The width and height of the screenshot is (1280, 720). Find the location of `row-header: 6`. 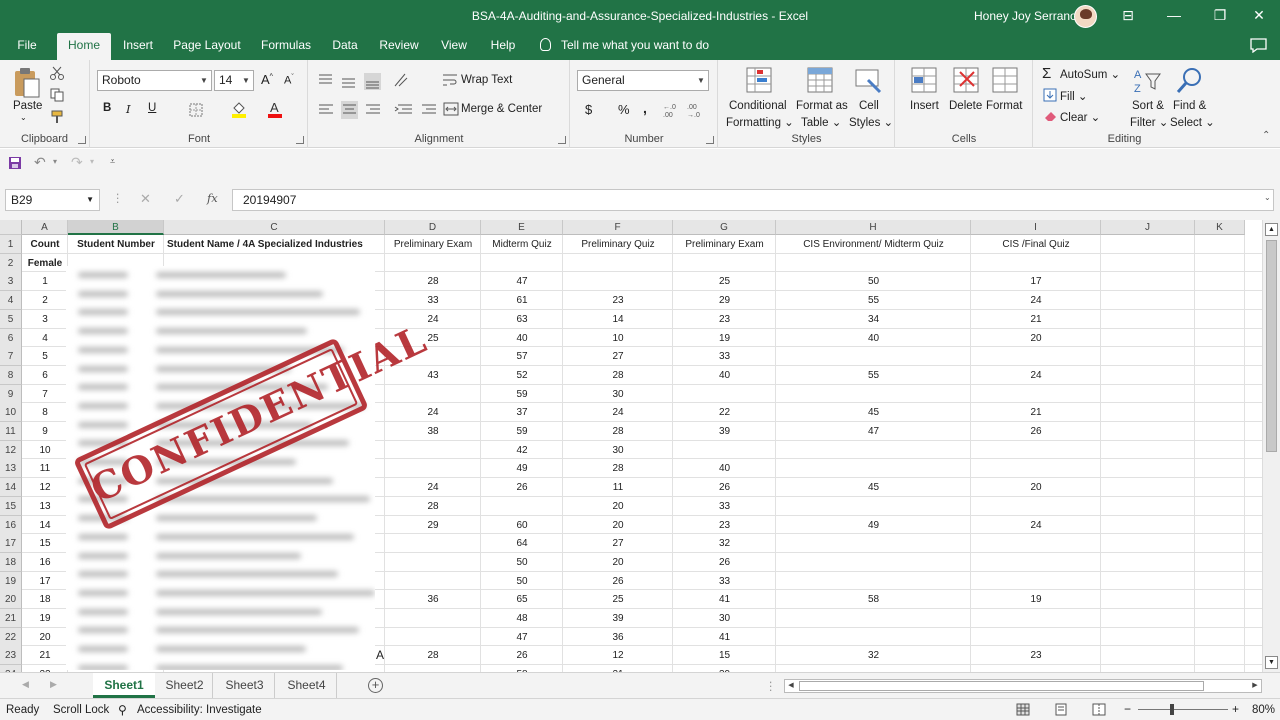

row-header: 6 is located at coordinates (11, 338).